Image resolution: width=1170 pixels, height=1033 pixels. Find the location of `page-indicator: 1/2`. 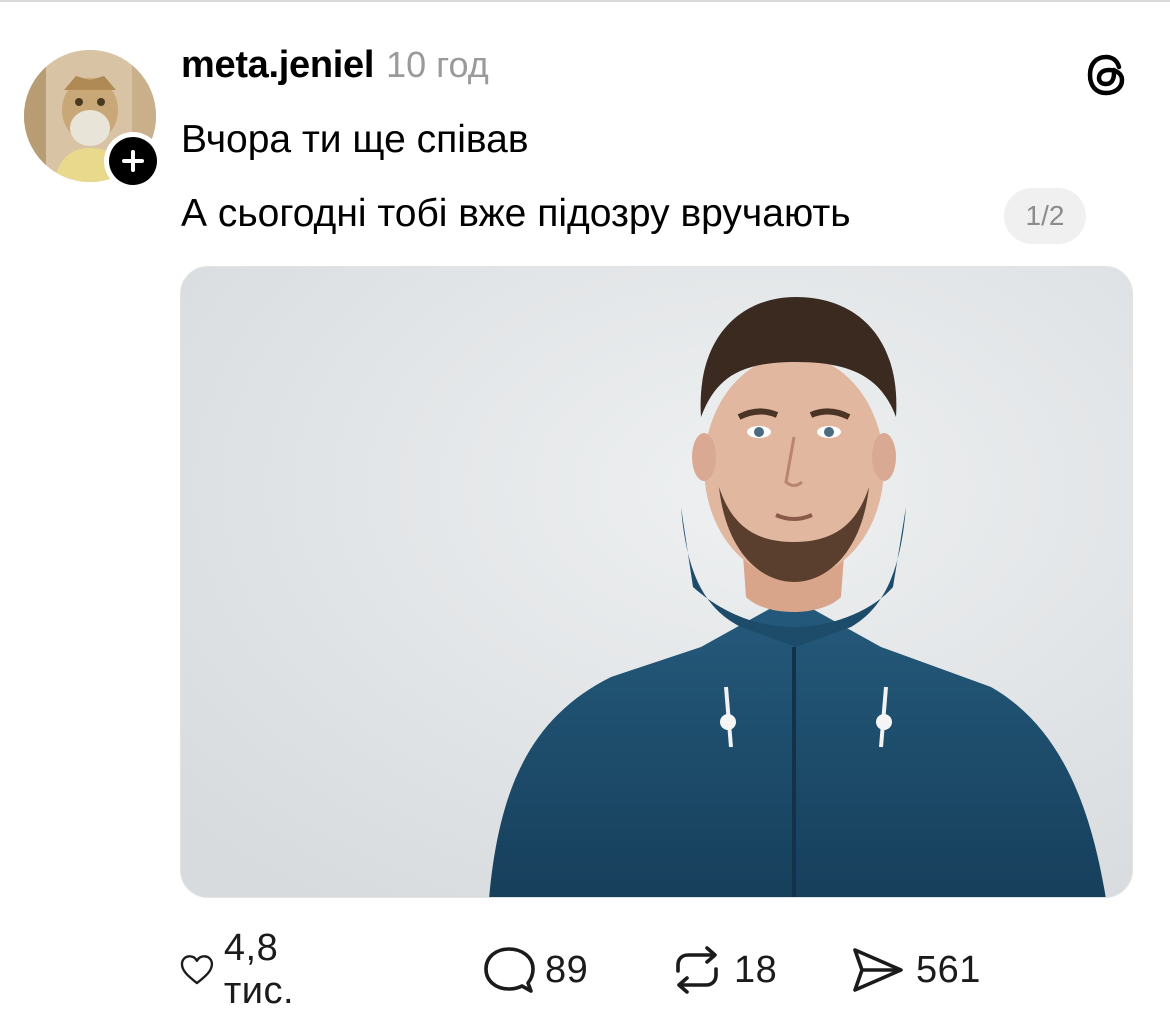

page-indicator: 1/2 is located at coordinates (1045, 216).